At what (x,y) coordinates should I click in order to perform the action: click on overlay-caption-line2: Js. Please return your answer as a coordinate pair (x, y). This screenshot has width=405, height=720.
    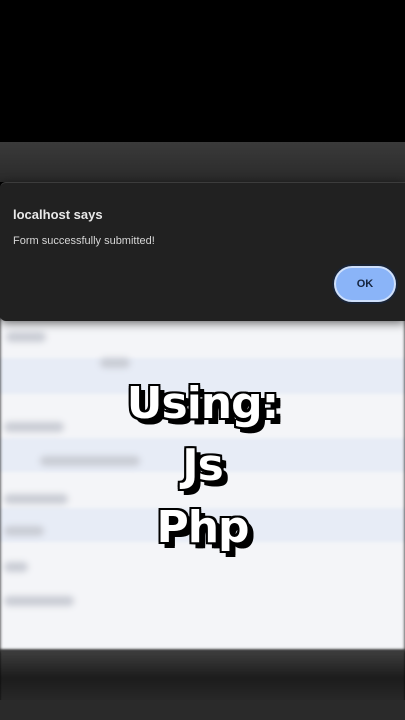
    Looking at the image, I should click on (203, 465).